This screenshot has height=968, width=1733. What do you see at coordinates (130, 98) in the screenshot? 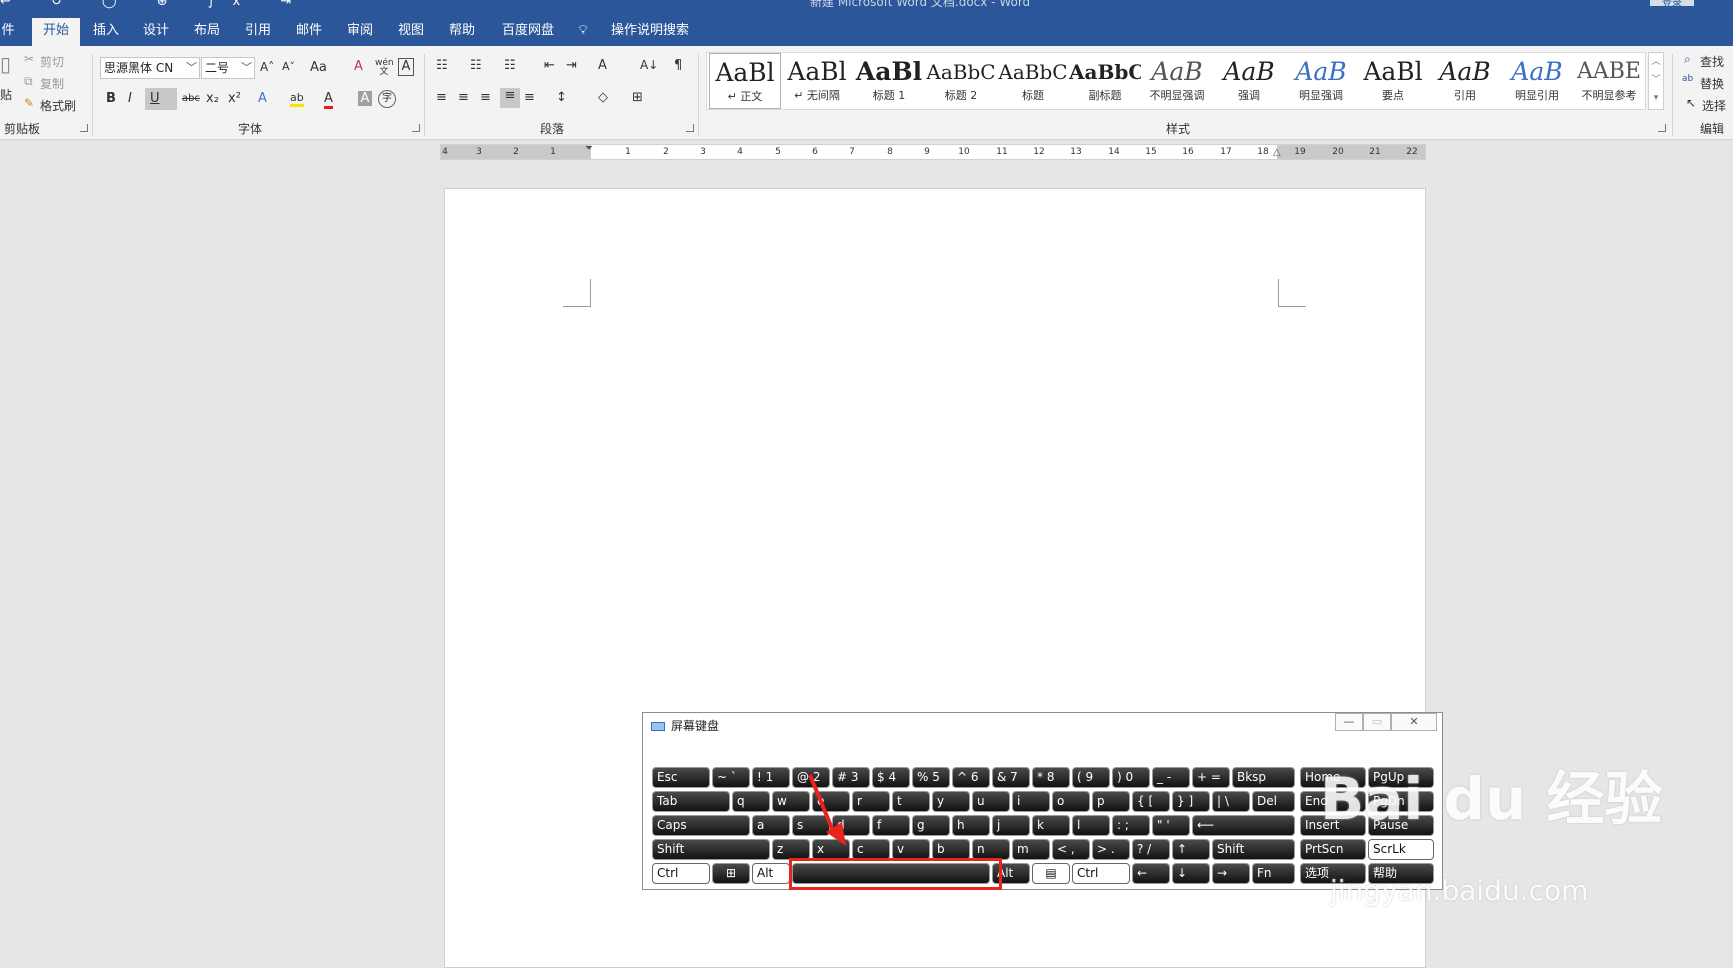
I see `italic-button: I` at bounding box center [130, 98].